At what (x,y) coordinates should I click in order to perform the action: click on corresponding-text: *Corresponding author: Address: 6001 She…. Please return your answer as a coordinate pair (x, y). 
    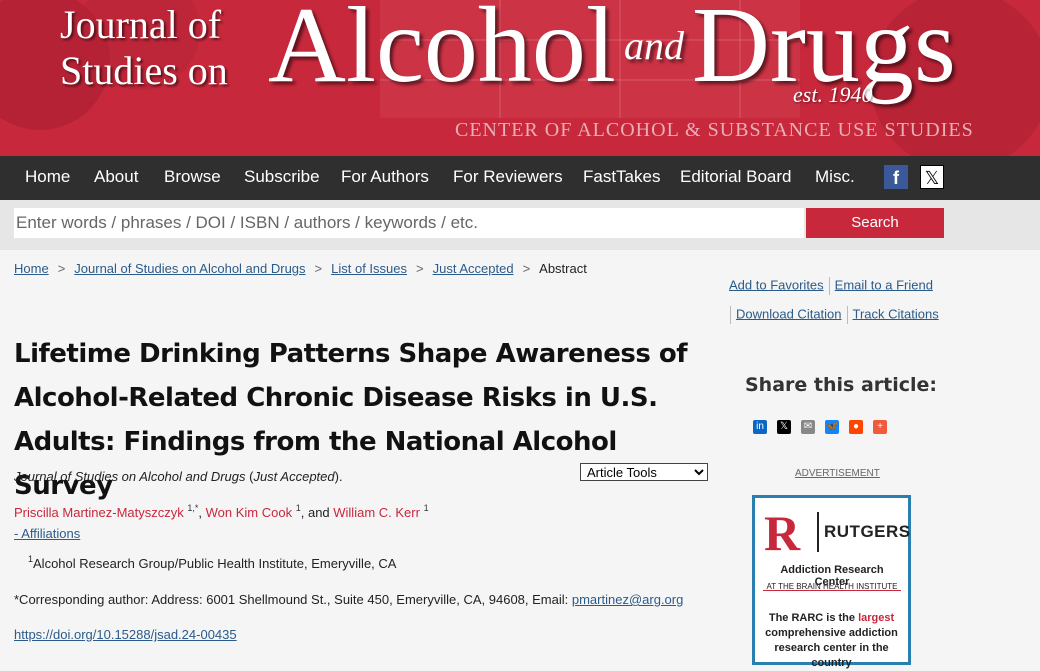
    Looking at the image, I should click on (293, 599).